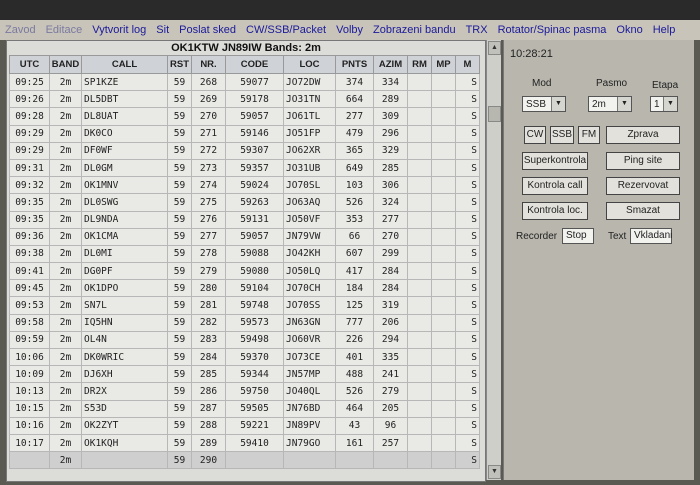 Image resolution: width=700 pixels, height=485 pixels. I want to click on log-scrollbar: ▲ ▼, so click(493, 260).